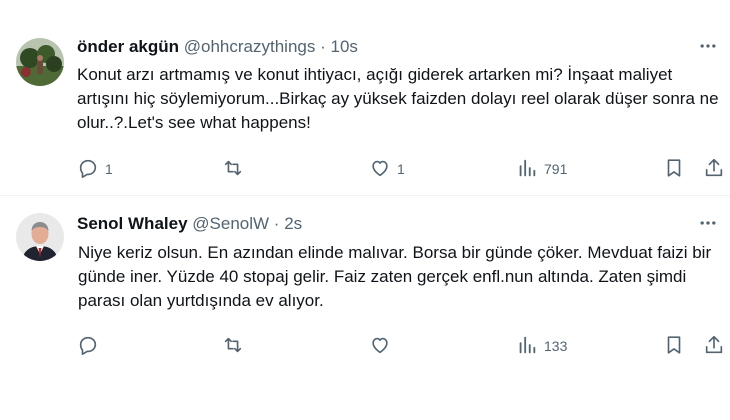 This screenshot has width=730, height=420. I want to click on like-button: 1, so click(387, 169).